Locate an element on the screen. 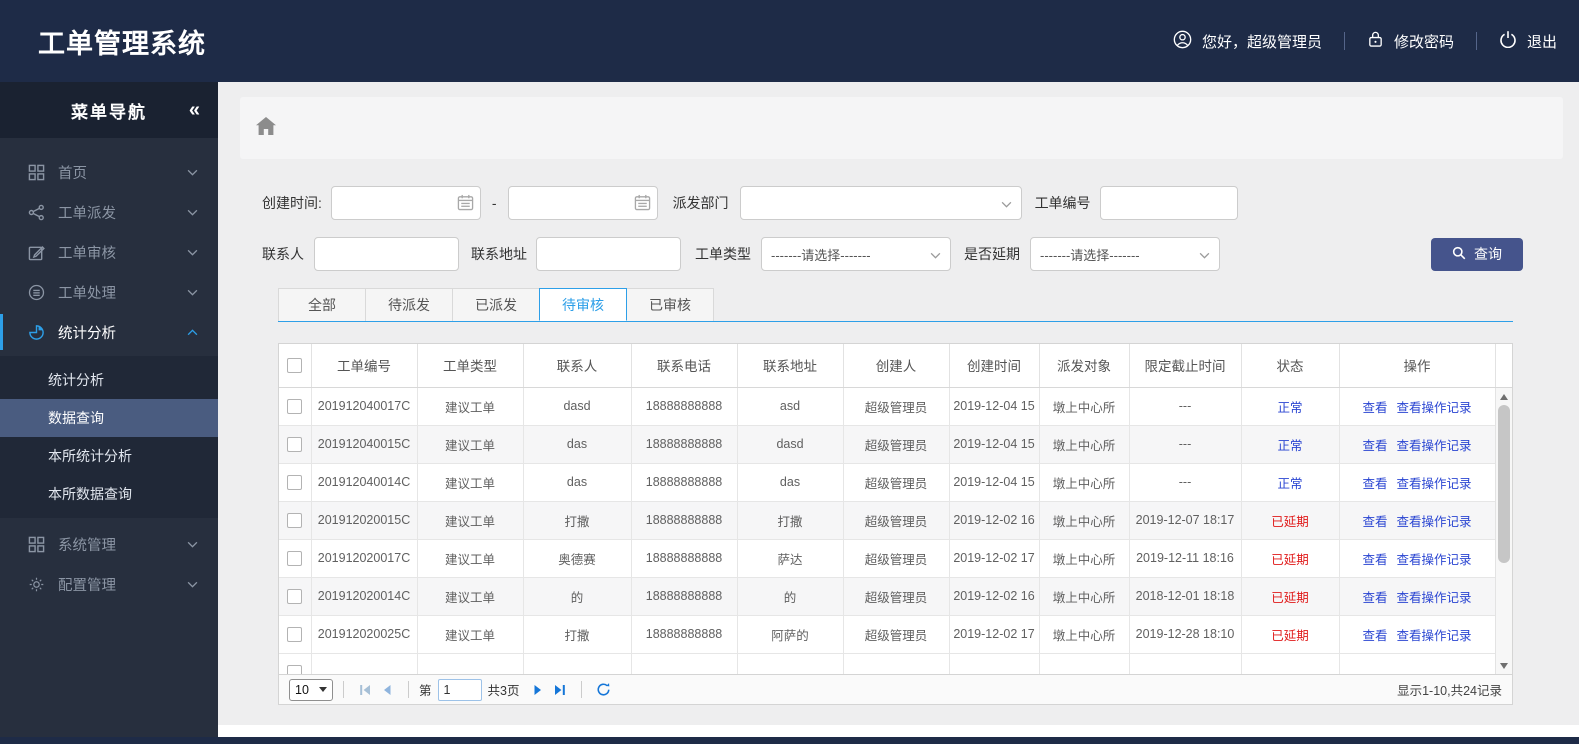 This screenshot has height=744, width=1579. table-scrollbar is located at coordinates (1503, 531).